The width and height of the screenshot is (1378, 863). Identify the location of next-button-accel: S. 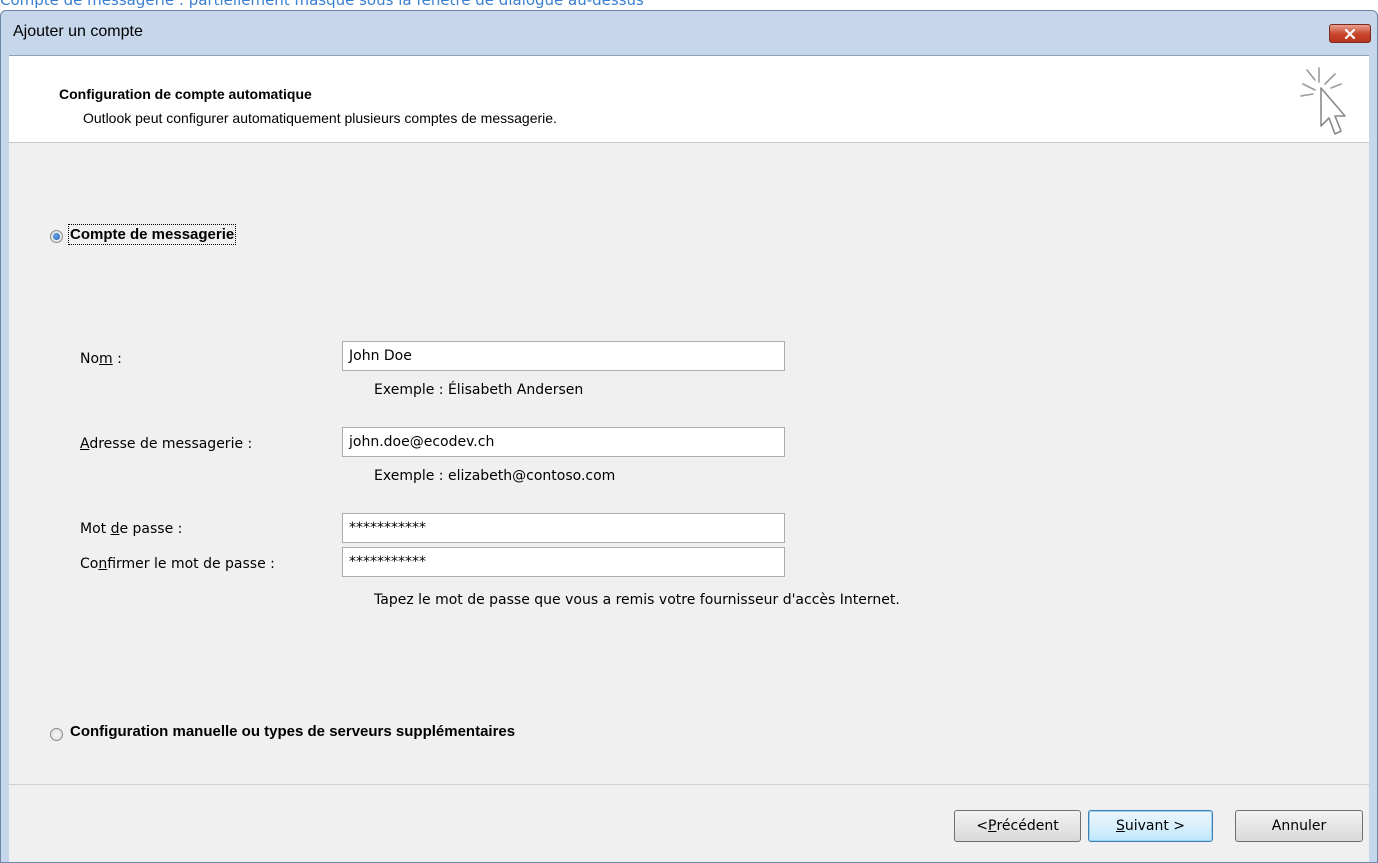
(1120, 826).